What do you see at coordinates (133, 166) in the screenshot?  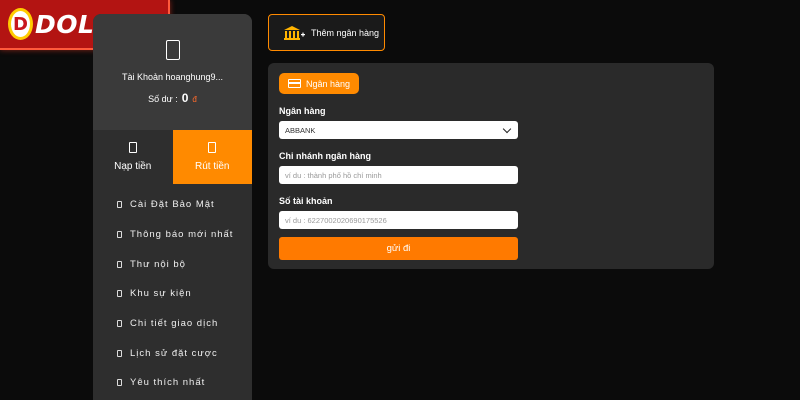 I see `tab-deposit-label: Nạp tiền` at bounding box center [133, 166].